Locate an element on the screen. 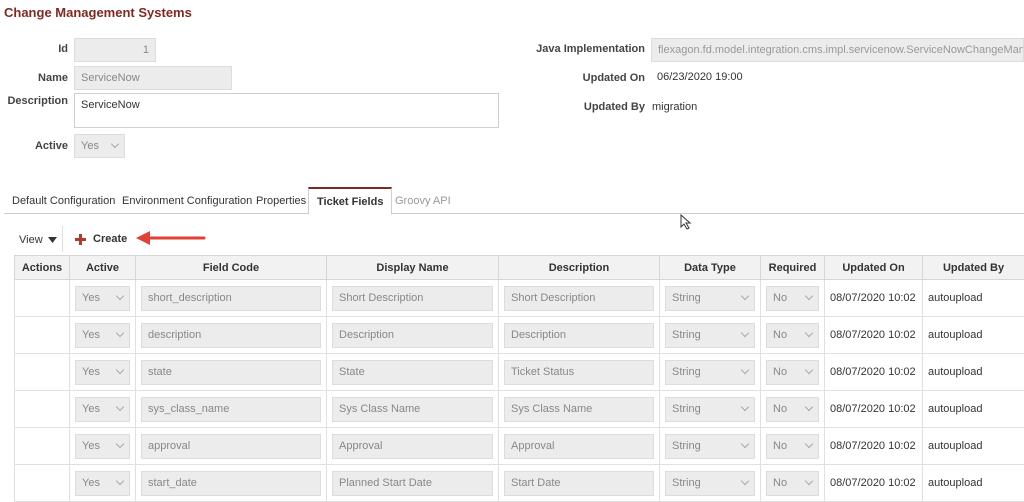 This screenshot has width=1024, height=502. field-code-input: start_date is located at coordinates (231, 483).